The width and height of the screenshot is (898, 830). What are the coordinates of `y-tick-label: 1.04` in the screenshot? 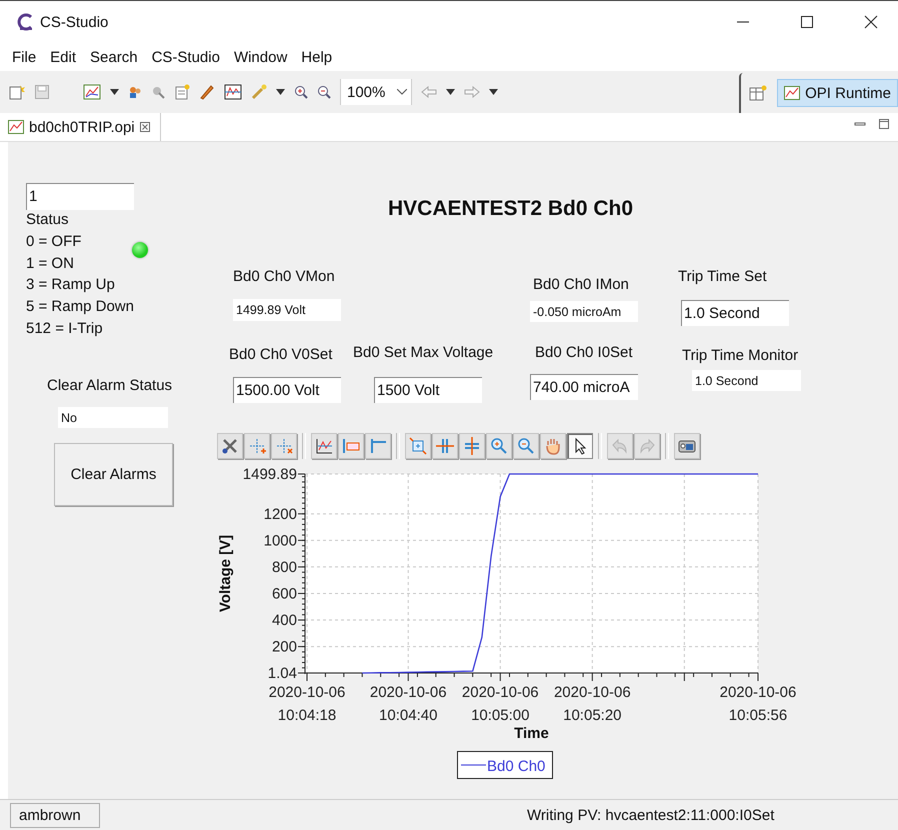 It's located at (282, 673).